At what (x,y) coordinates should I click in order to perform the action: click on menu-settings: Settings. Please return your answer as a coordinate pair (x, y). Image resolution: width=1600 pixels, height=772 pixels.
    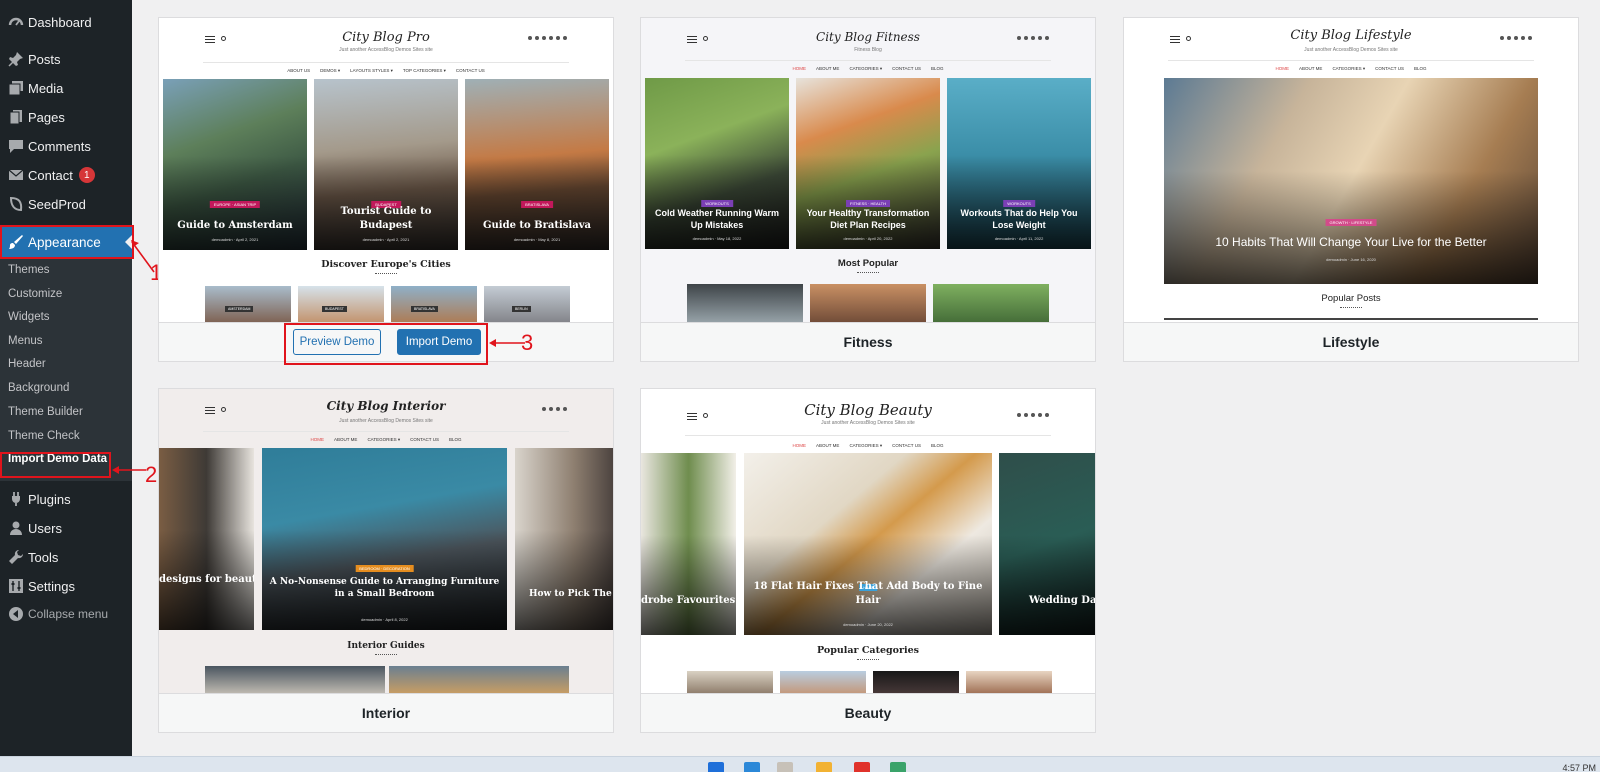
    Looking at the image, I should click on (66, 586).